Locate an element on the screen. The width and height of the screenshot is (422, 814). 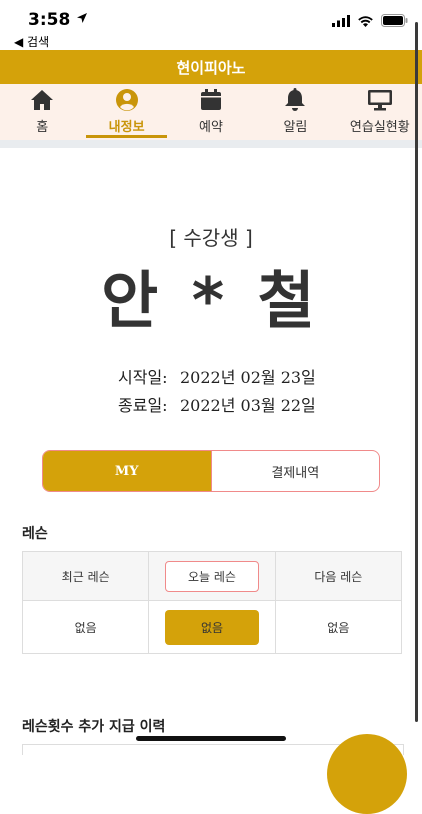
table-row: 없음 없음 없음 is located at coordinates (212, 627).